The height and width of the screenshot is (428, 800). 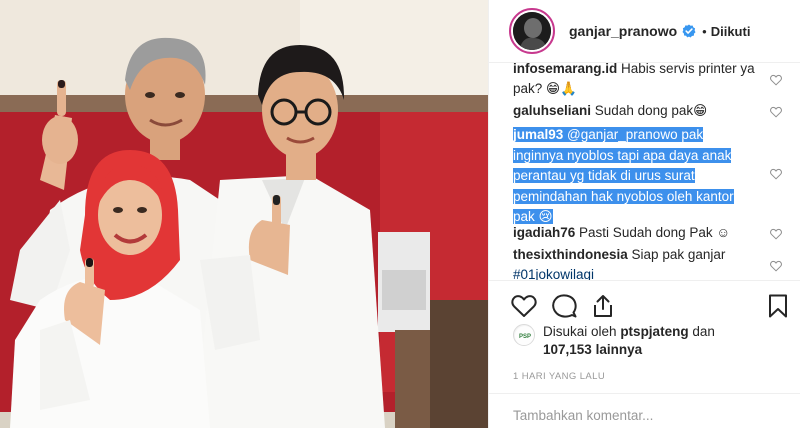 I want to click on comment-username: thesixthindonesia, so click(x=570, y=254).